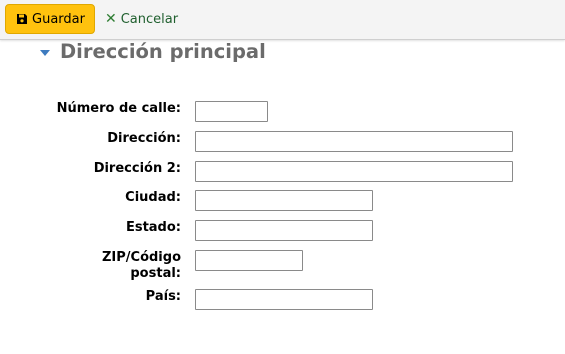 The width and height of the screenshot is (565, 354). I want to click on save-button-label: Guardar, so click(58, 19).